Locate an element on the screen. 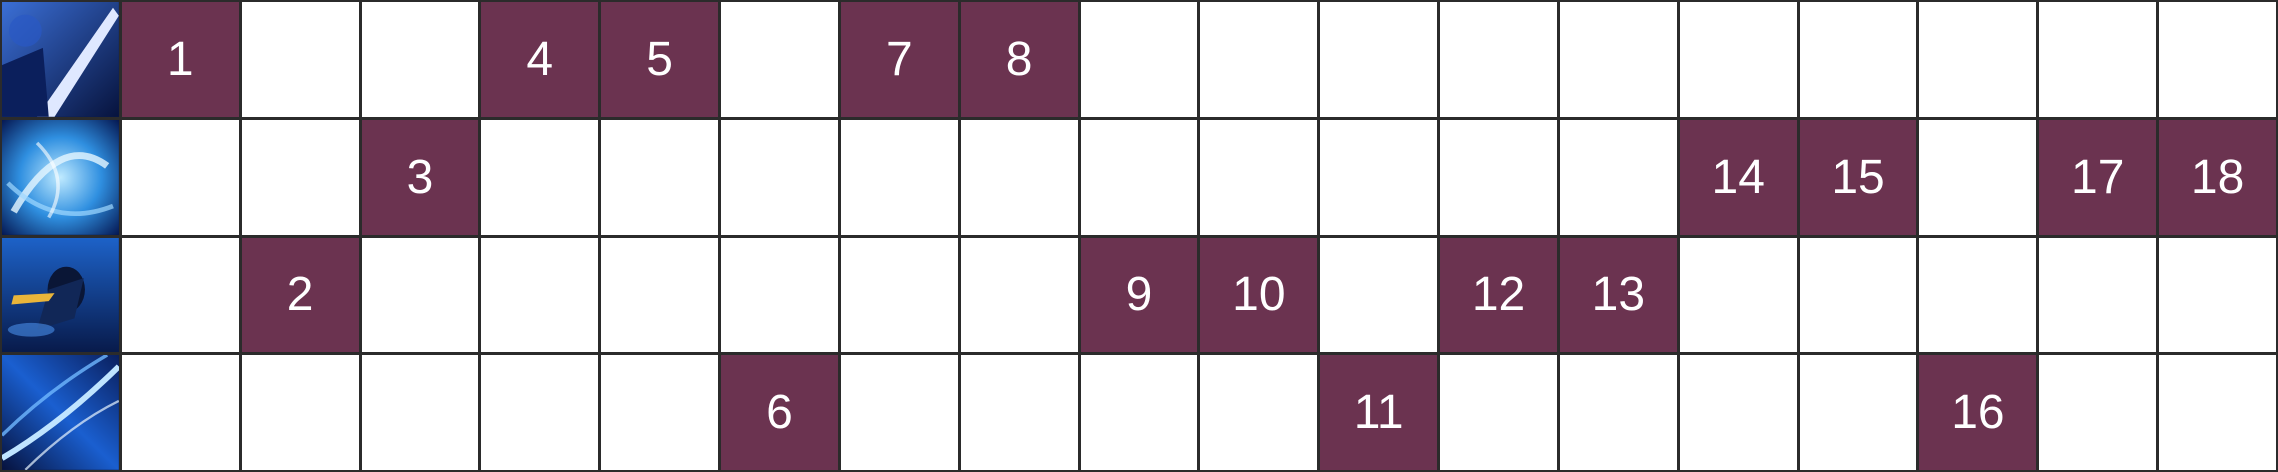  level-cell: 5 is located at coordinates (660, 59).